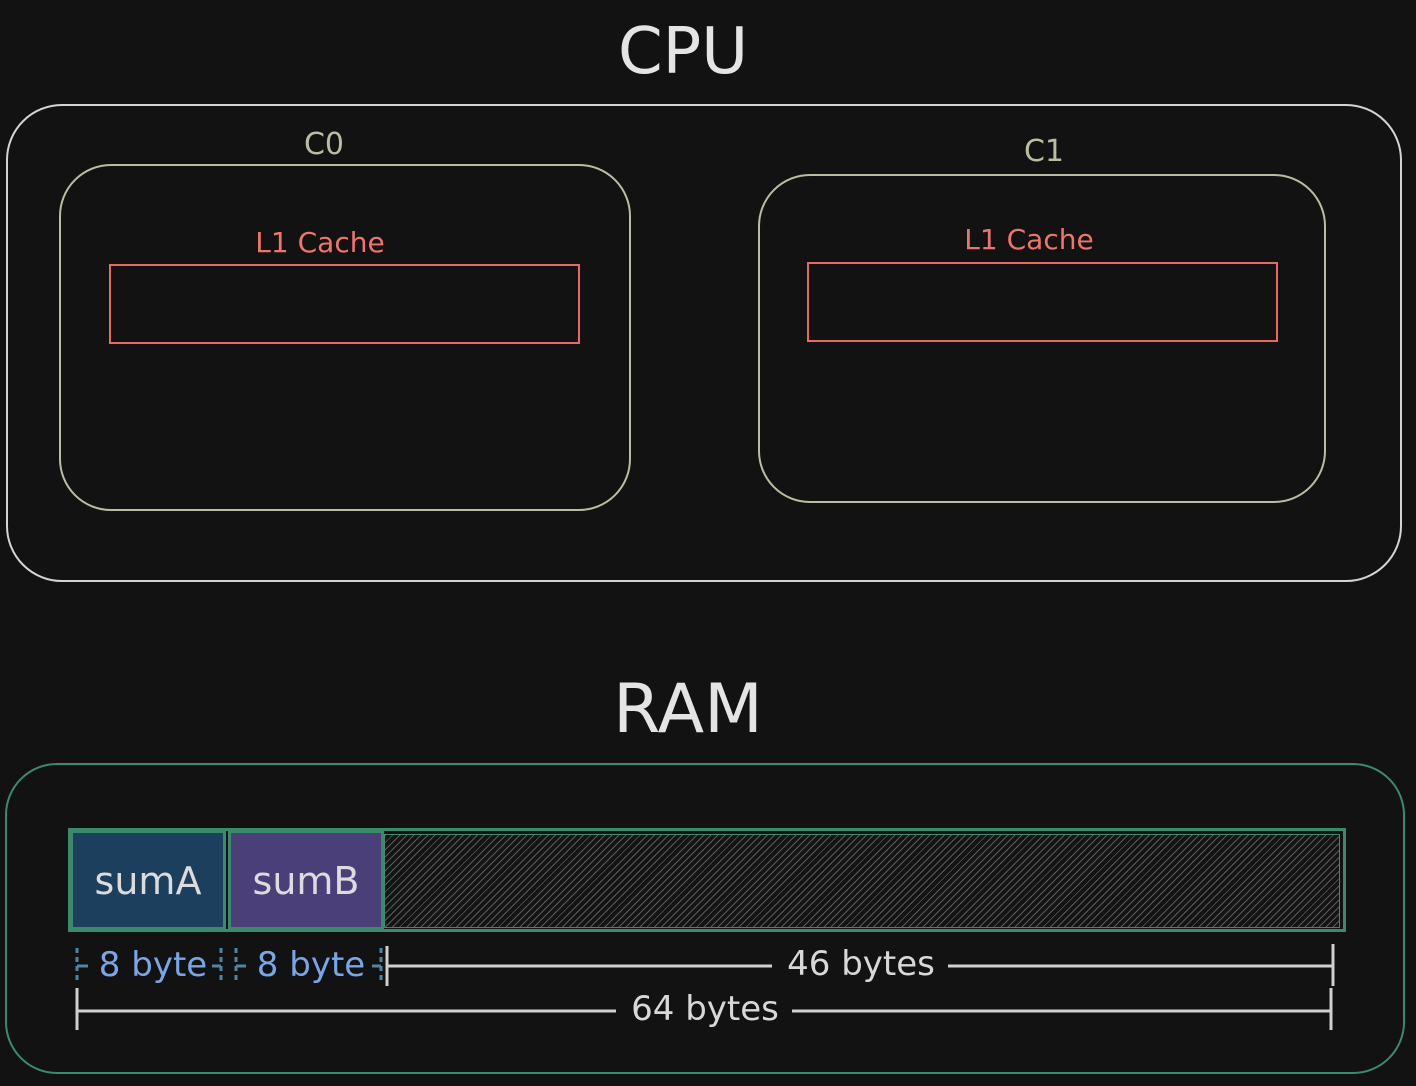  I want to click on measure-lines, so click(705, 987).